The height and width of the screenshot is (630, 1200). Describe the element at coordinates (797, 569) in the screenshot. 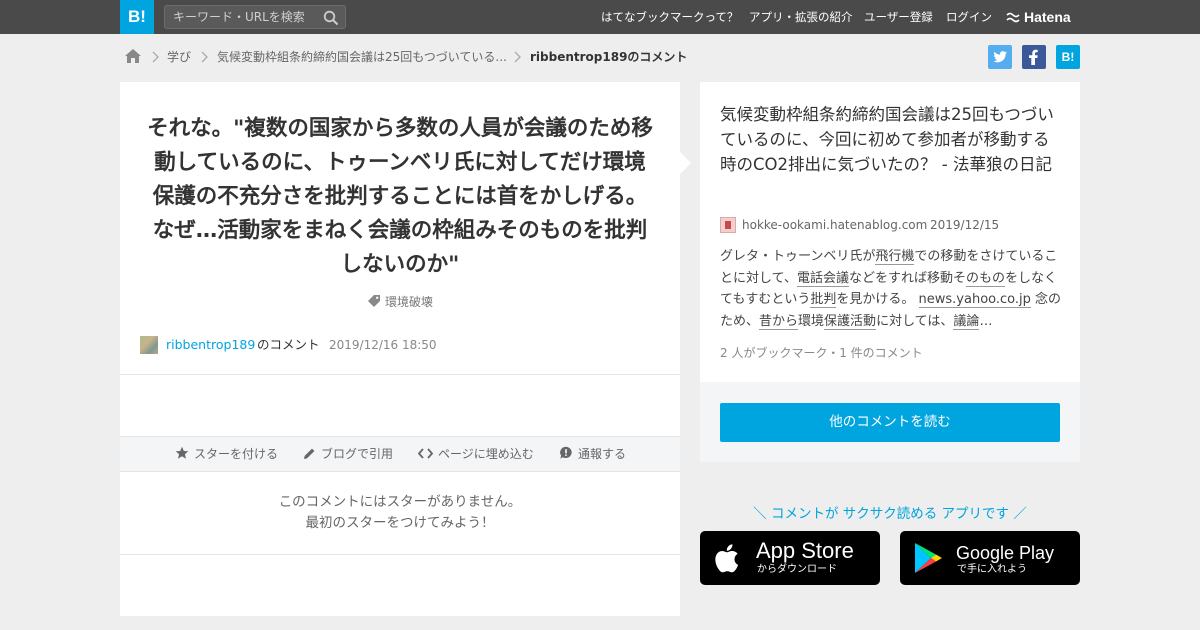

I see `app-store-sub: からダウンロード` at that location.